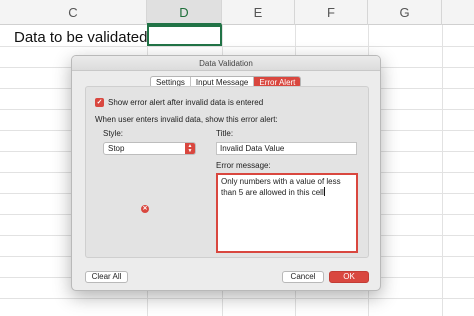 The image size is (474, 316). I want to click on show-alert-checkbox: ✓, so click(99, 102).